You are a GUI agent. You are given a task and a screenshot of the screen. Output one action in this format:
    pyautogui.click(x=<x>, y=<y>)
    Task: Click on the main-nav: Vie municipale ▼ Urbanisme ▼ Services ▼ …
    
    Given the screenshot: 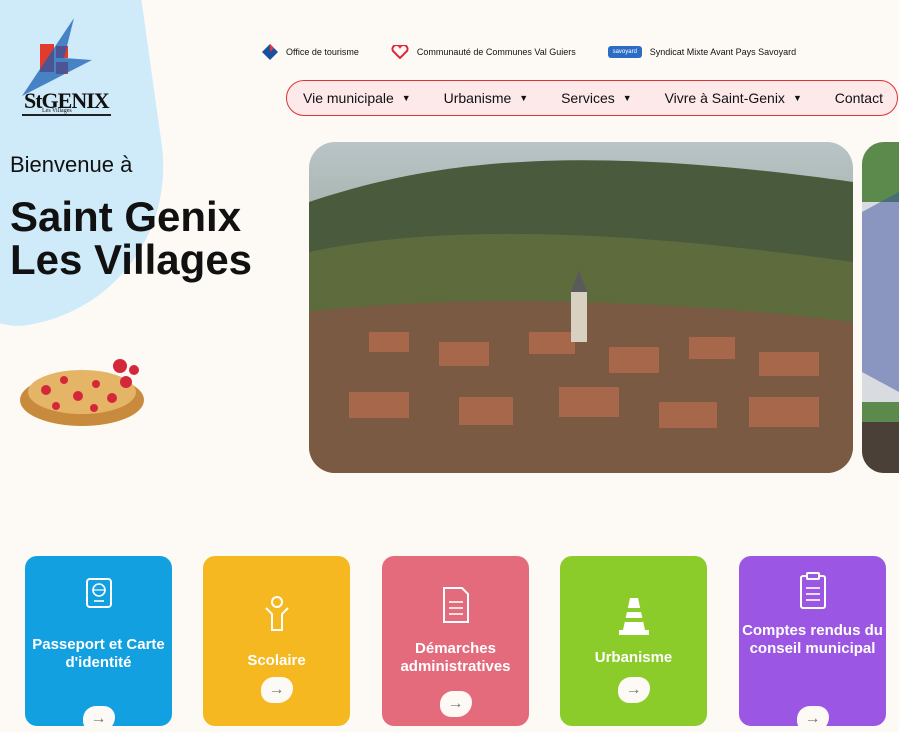 What is the action you would take?
    pyautogui.click(x=592, y=98)
    